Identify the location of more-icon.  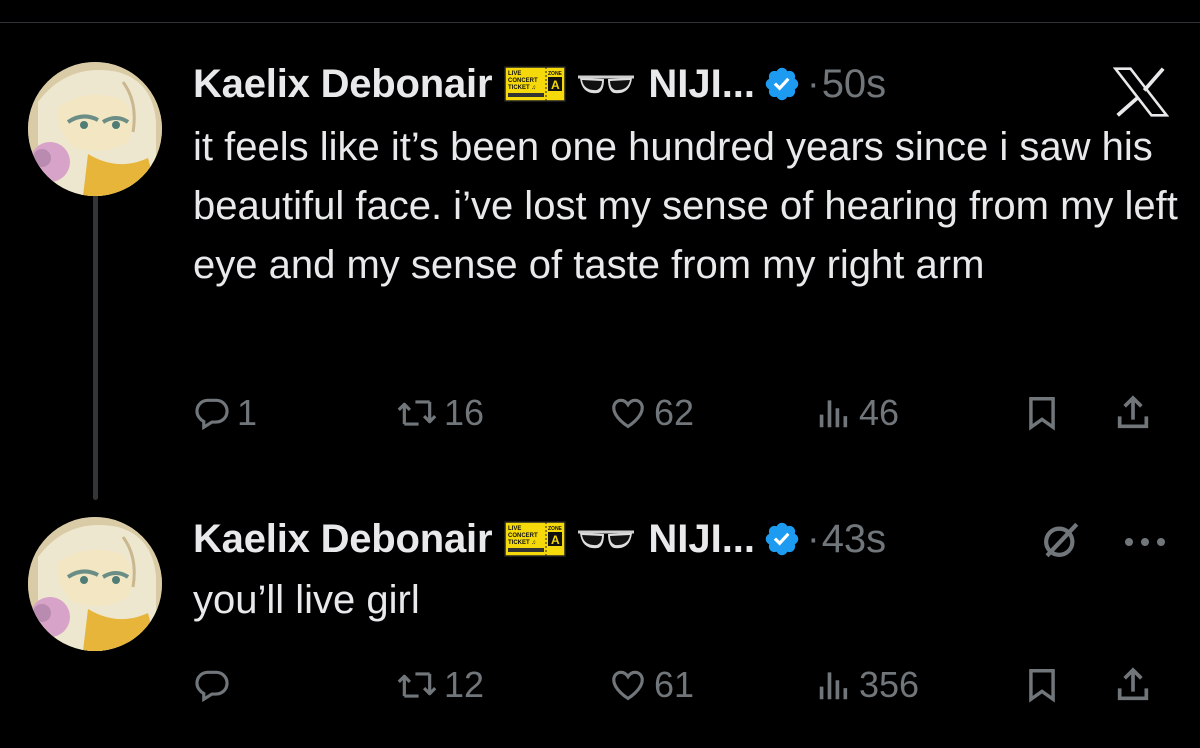
(1145, 542).